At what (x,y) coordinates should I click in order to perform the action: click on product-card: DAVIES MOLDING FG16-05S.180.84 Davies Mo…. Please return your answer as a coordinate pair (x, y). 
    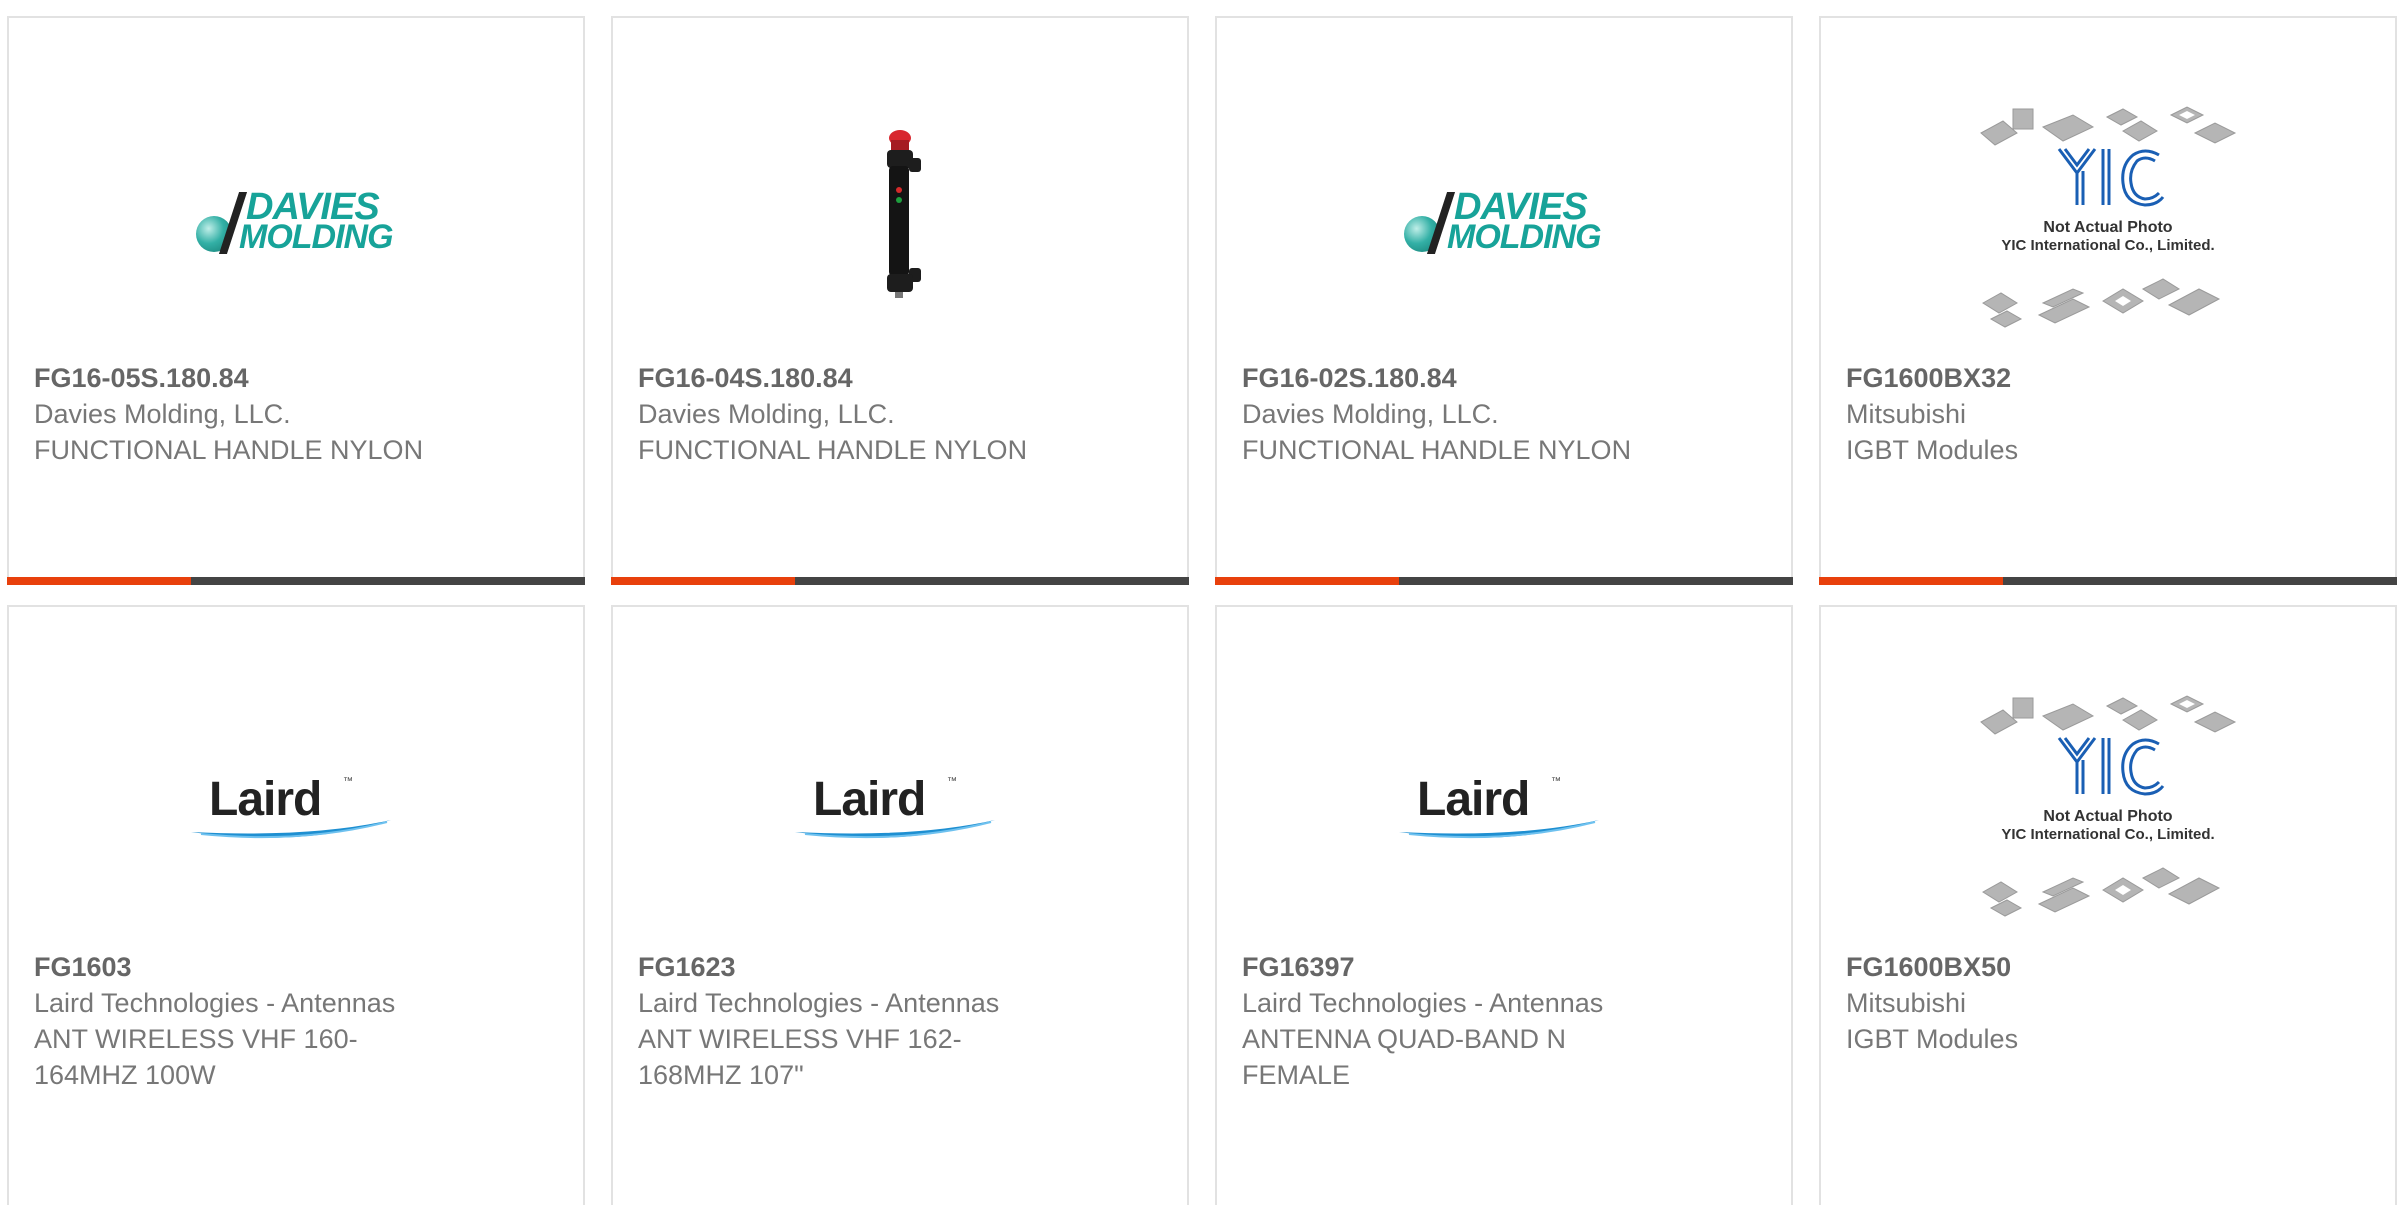
    Looking at the image, I should click on (296, 300).